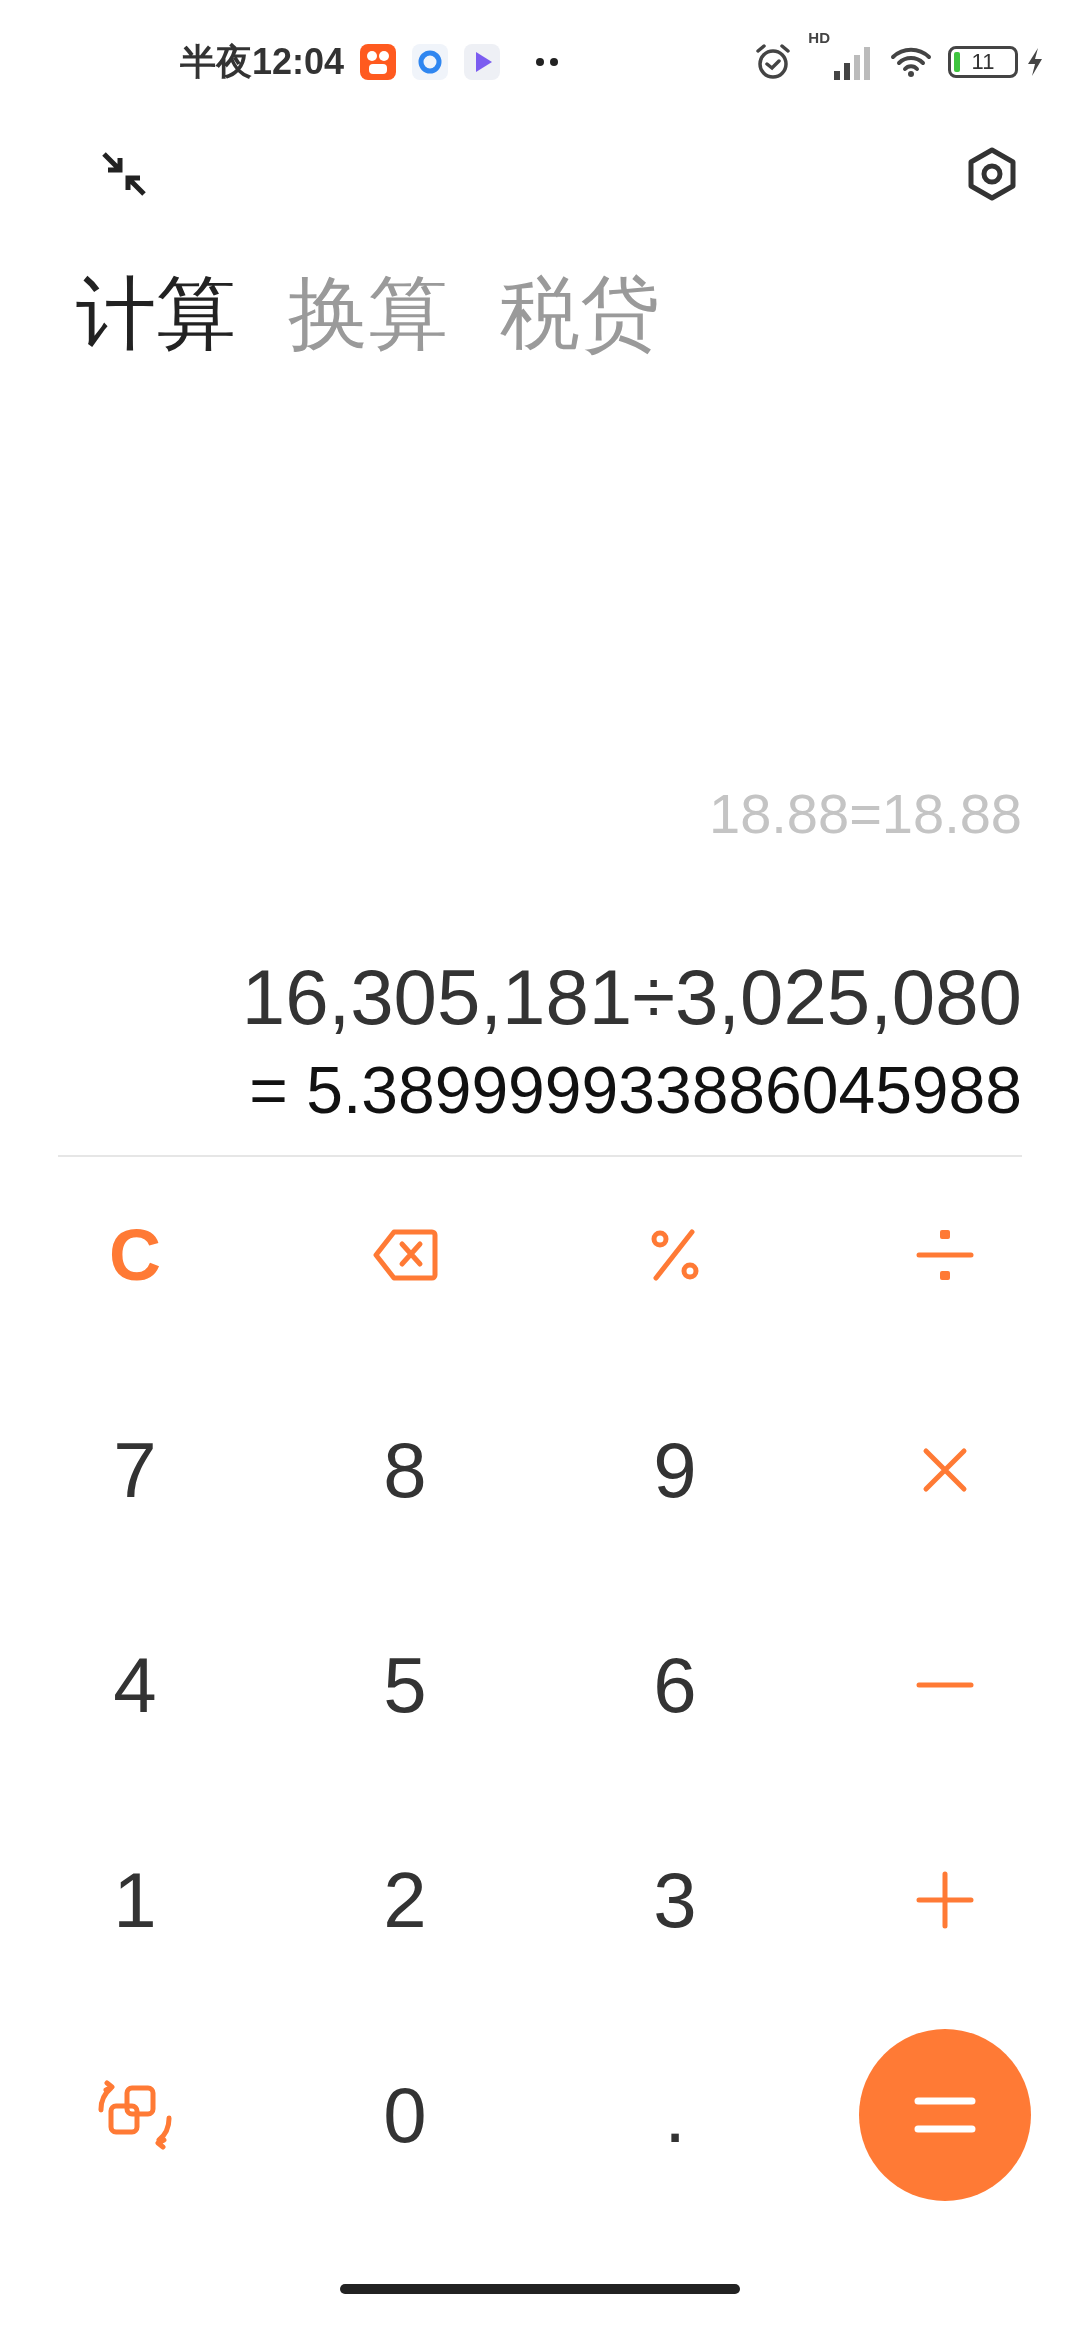 Image resolution: width=1080 pixels, height=2340 pixels. What do you see at coordinates (405, 1899) in the screenshot?
I see `digit-key: 2` at bounding box center [405, 1899].